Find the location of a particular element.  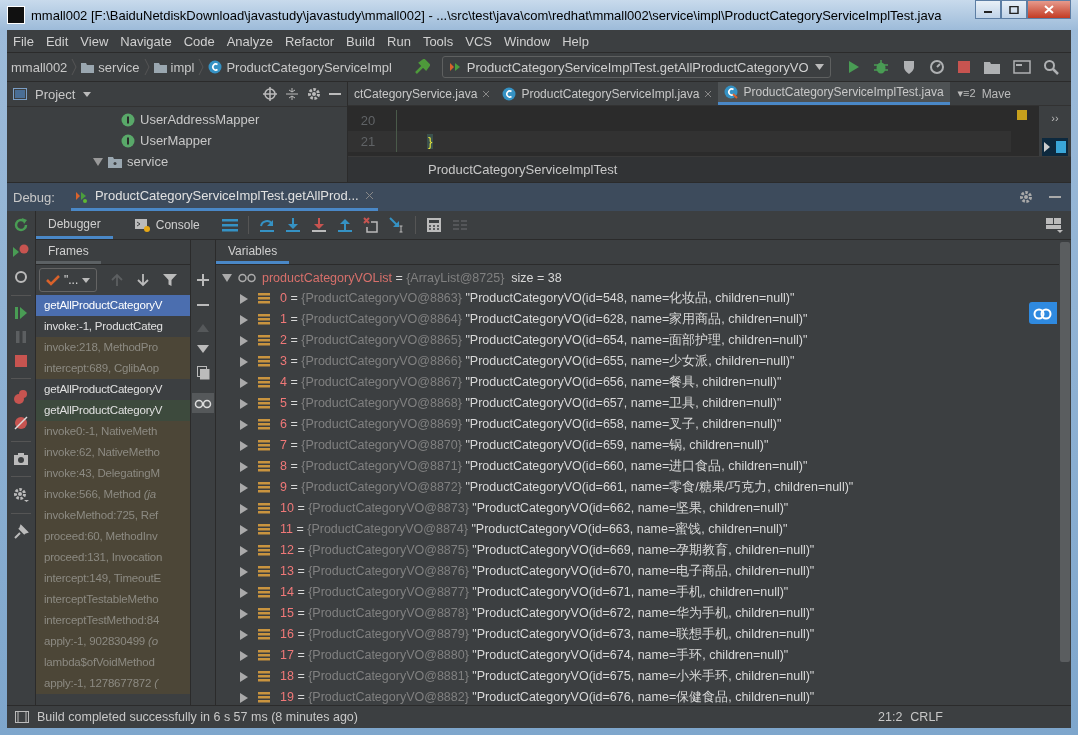

step-out-icon is located at coordinates (344, 225).